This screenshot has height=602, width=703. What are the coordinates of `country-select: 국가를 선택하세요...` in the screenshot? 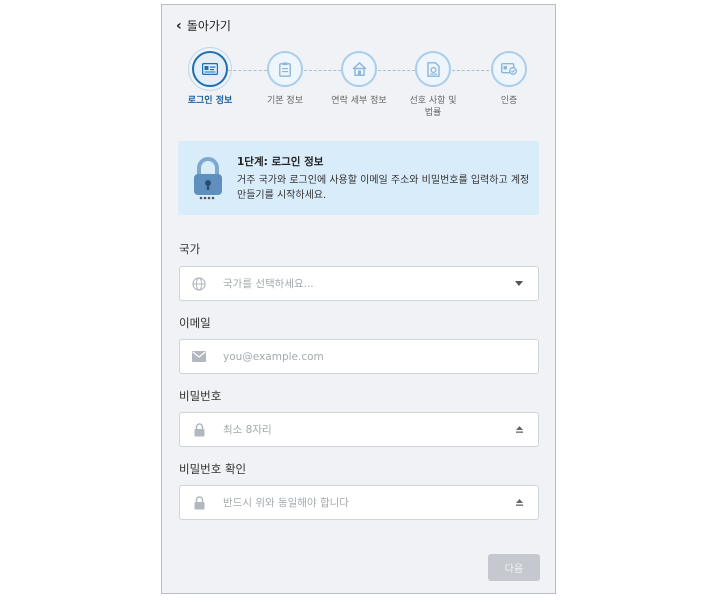 It's located at (359, 283).